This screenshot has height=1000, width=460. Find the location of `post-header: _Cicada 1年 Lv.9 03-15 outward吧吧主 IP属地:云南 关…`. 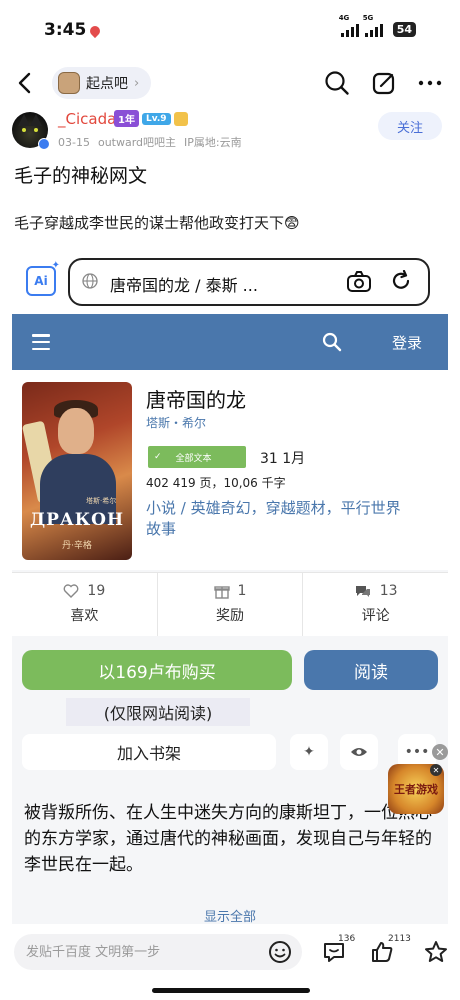

post-header: _Cicada 1年 Lv.9 03-15 outward吧吧主 IP属地:云南 关… is located at coordinates (230, 131).